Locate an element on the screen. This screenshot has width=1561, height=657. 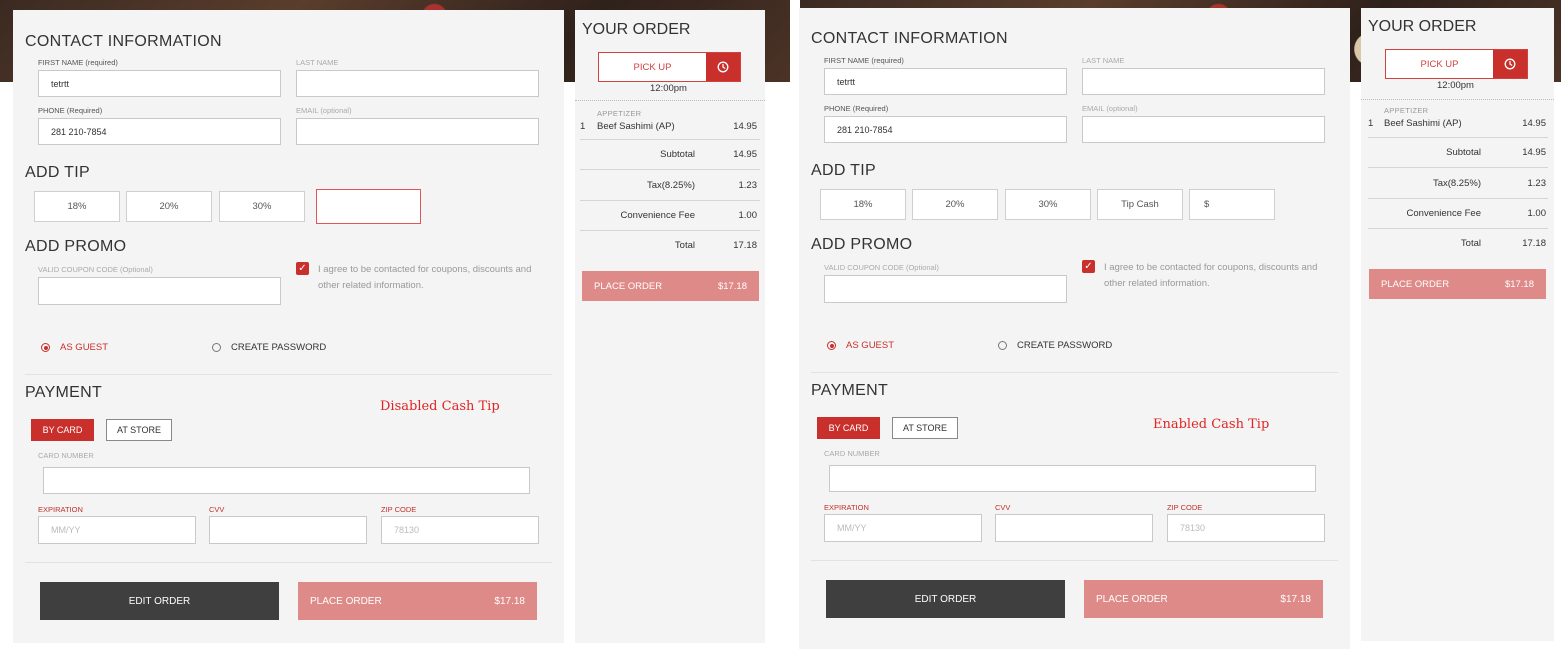
expiration-label: EXPIRATION is located at coordinates (60, 509).